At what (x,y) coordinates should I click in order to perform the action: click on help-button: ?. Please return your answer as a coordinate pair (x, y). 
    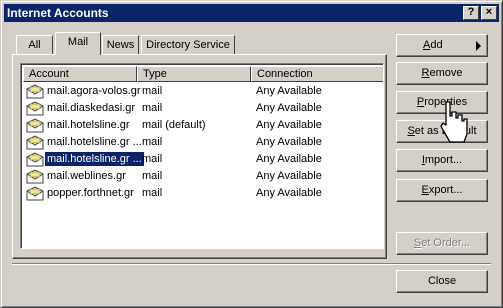
    Looking at the image, I should click on (471, 13).